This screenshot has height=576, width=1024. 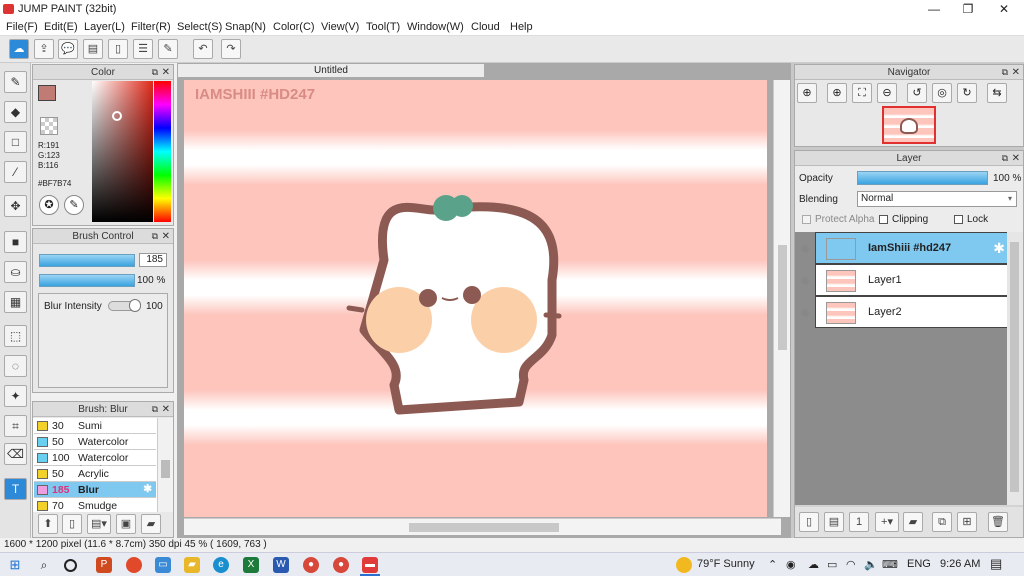 What do you see at coordinates (19, 49) in the screenshot?
I see `cloud-icon: ☁` at bounding box center [19, 49].